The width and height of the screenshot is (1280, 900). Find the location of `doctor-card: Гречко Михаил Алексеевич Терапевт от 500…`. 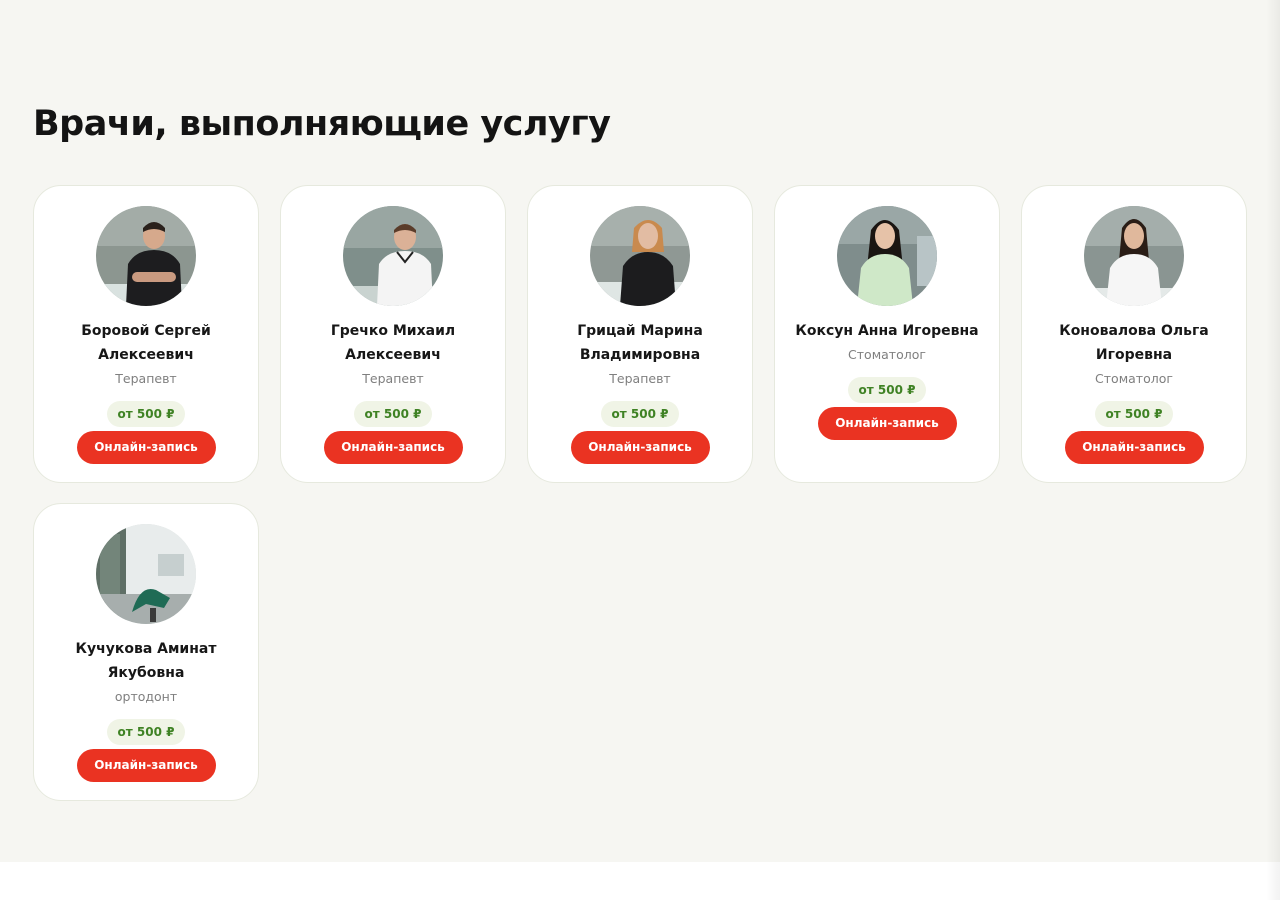

doctor-card: Гречко Михаил Алексеевич Терапевт от 500… is located at coordinates (393, 334).